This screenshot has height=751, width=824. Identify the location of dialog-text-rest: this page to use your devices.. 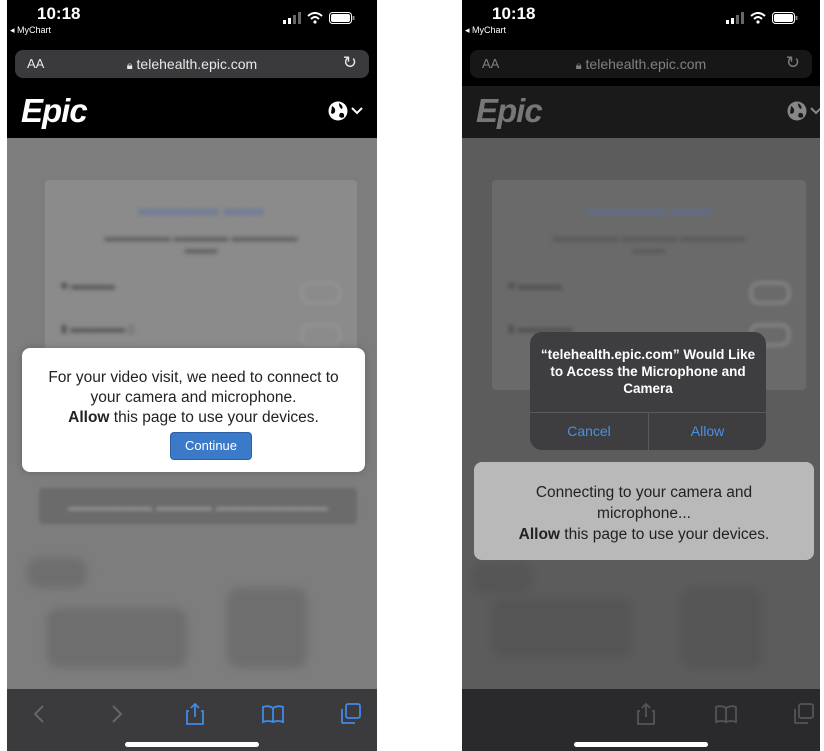
(214, 417).